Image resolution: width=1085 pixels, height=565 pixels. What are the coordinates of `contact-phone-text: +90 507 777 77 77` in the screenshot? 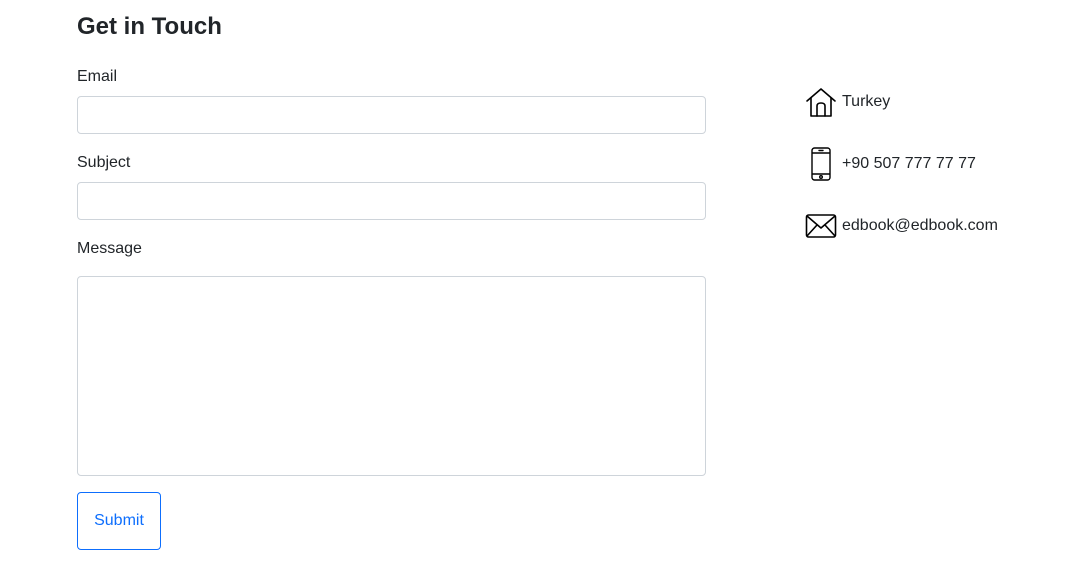 It's located at (909, 163).